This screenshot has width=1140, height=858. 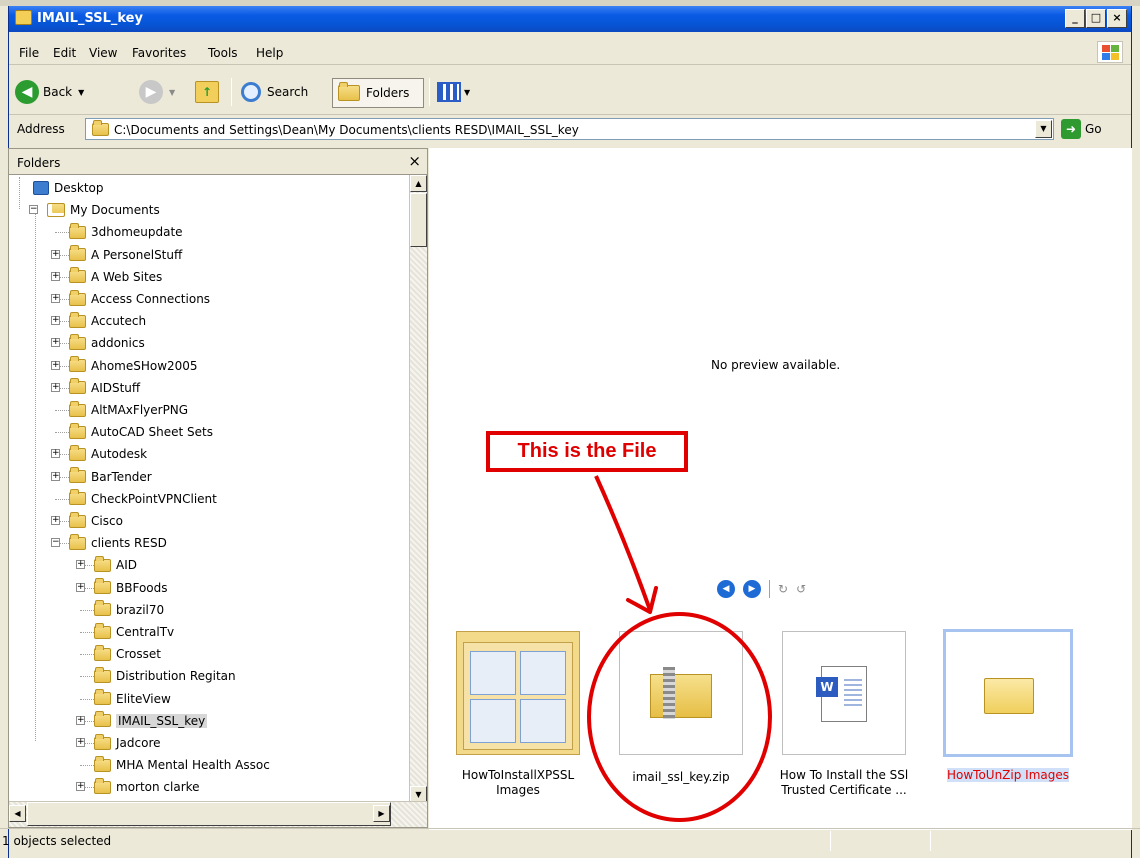 I want to click on annotation-arrow-line, so click(x=623, y=543).